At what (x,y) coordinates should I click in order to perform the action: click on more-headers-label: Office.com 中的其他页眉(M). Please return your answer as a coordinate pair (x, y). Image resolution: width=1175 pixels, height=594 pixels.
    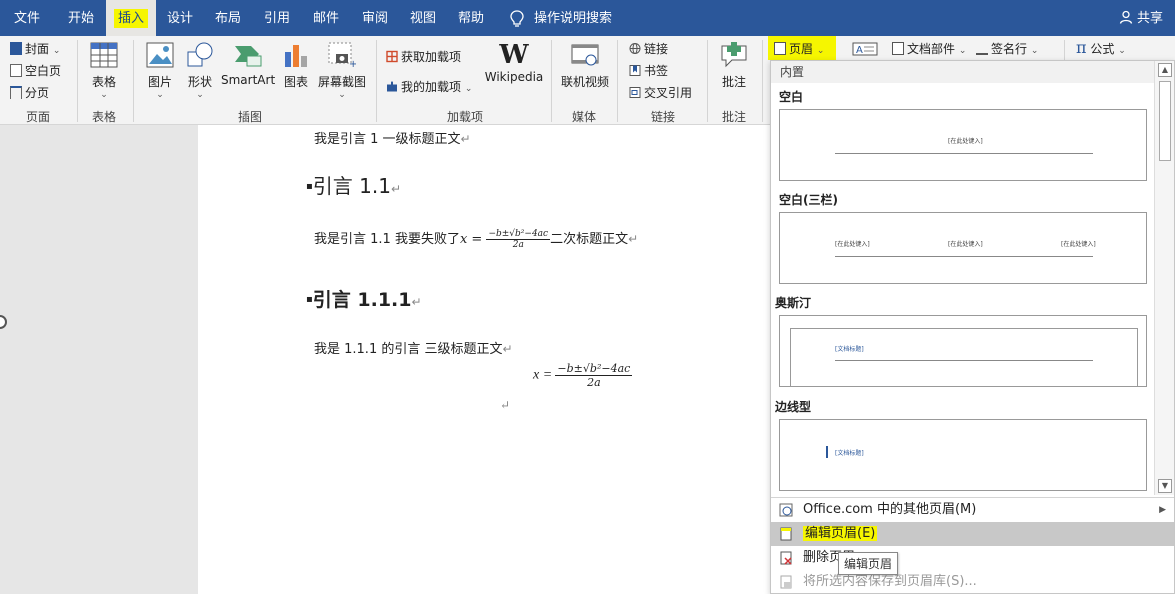
    Looking at the image, I should click on (890, 509).